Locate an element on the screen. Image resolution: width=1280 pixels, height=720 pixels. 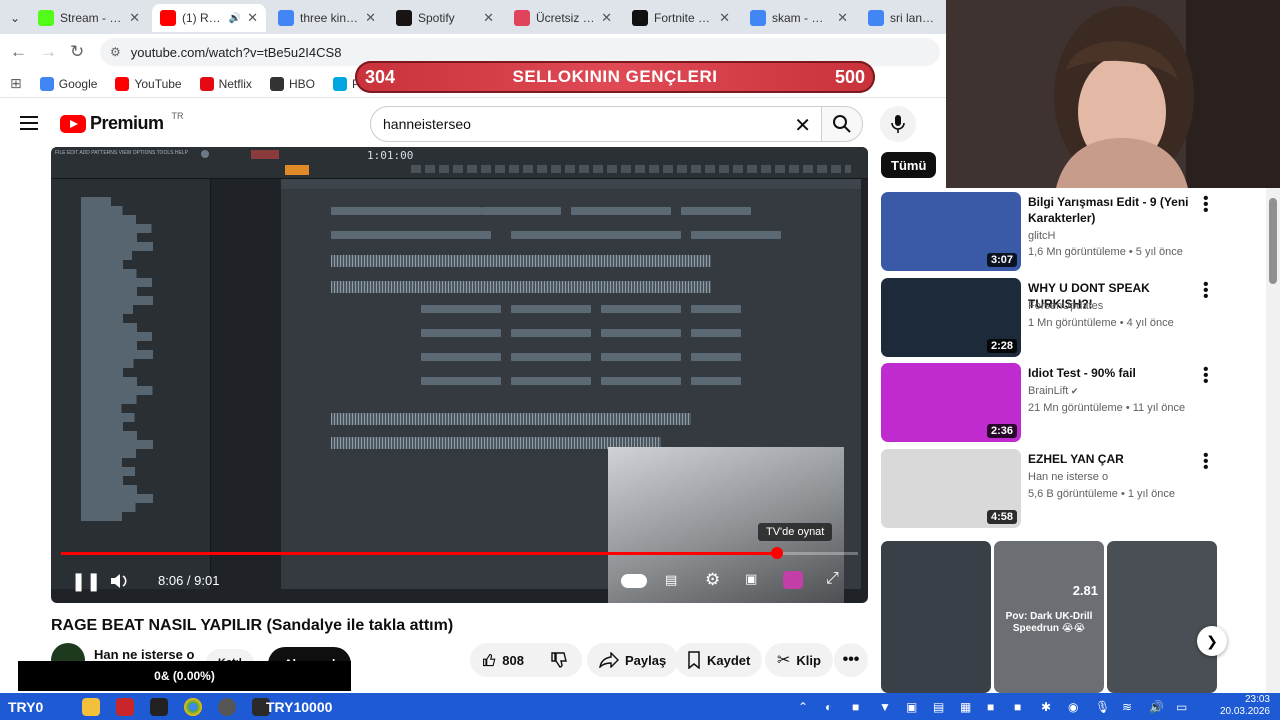
video-title-link: Idiot Test - 90% fail is located at coordinates (1113, 373).